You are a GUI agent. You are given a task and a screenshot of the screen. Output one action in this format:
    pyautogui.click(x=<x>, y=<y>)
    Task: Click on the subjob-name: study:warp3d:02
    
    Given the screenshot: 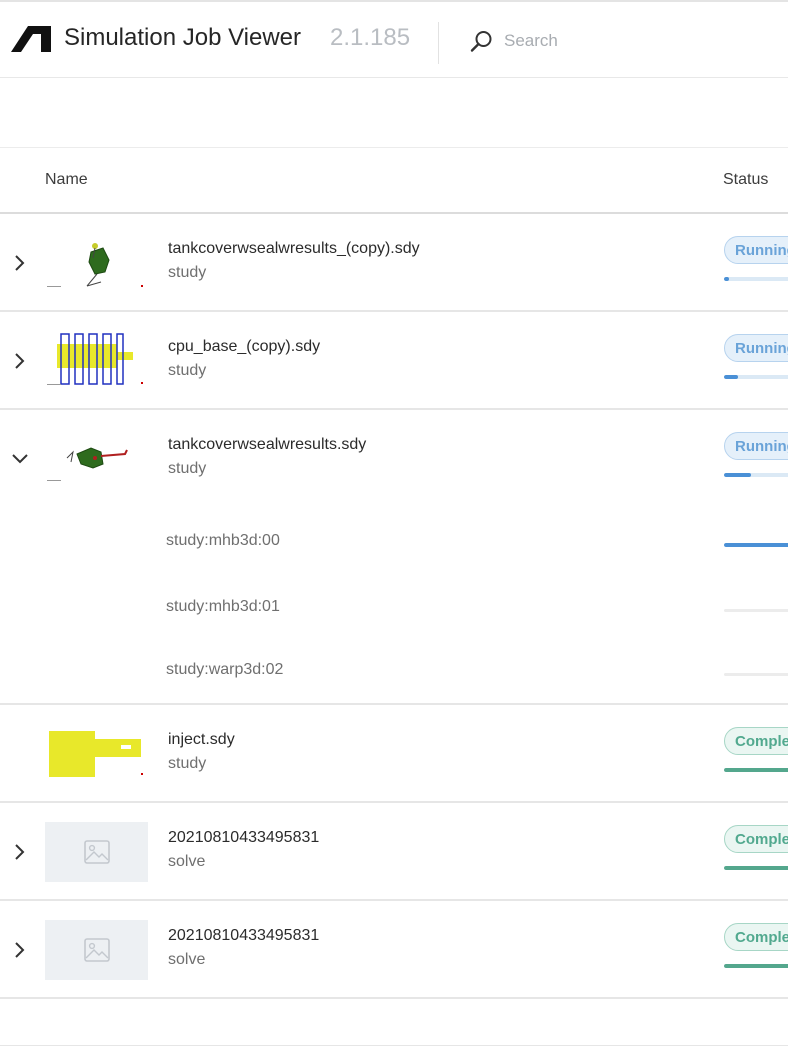 What is the action you would take?
    pyautogui.click(x=225, y=669)
    